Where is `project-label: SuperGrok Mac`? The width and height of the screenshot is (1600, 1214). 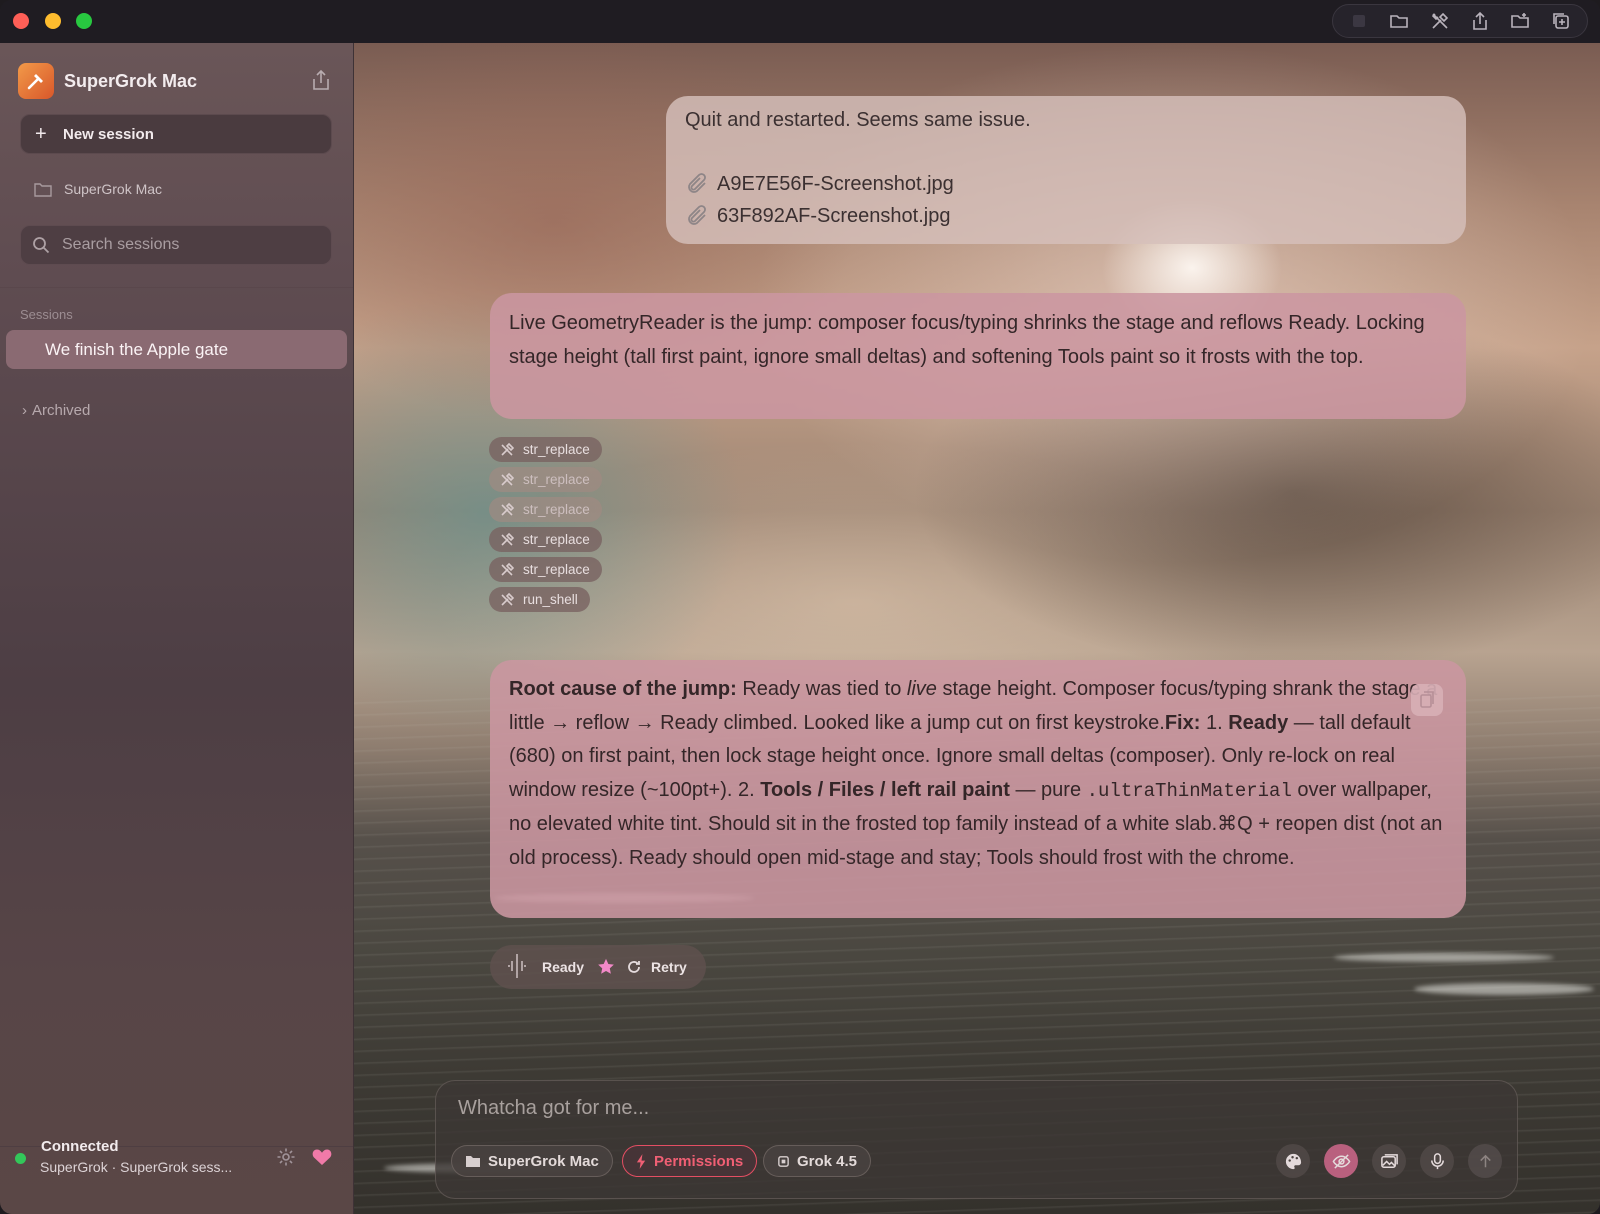 project-label: SuperGrok Mac is located at coordinates (113, 189).